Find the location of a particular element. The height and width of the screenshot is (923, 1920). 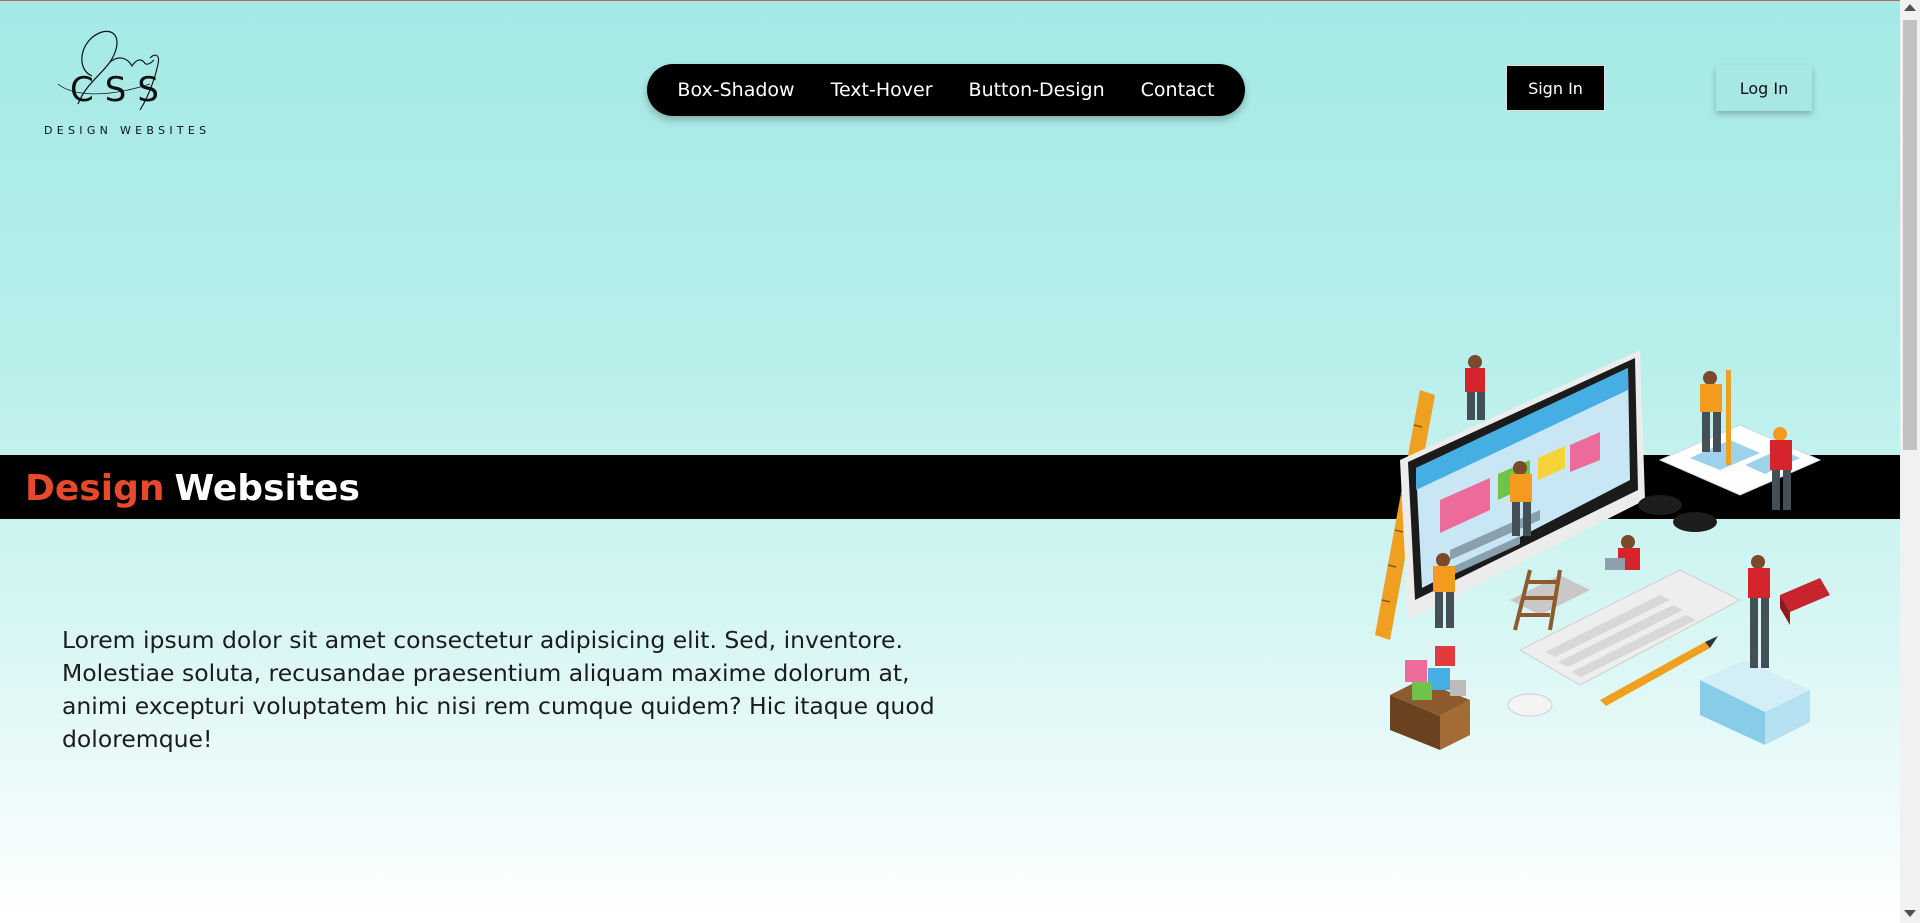

hero-title: Design Websites is located at coordinates (192, 488).